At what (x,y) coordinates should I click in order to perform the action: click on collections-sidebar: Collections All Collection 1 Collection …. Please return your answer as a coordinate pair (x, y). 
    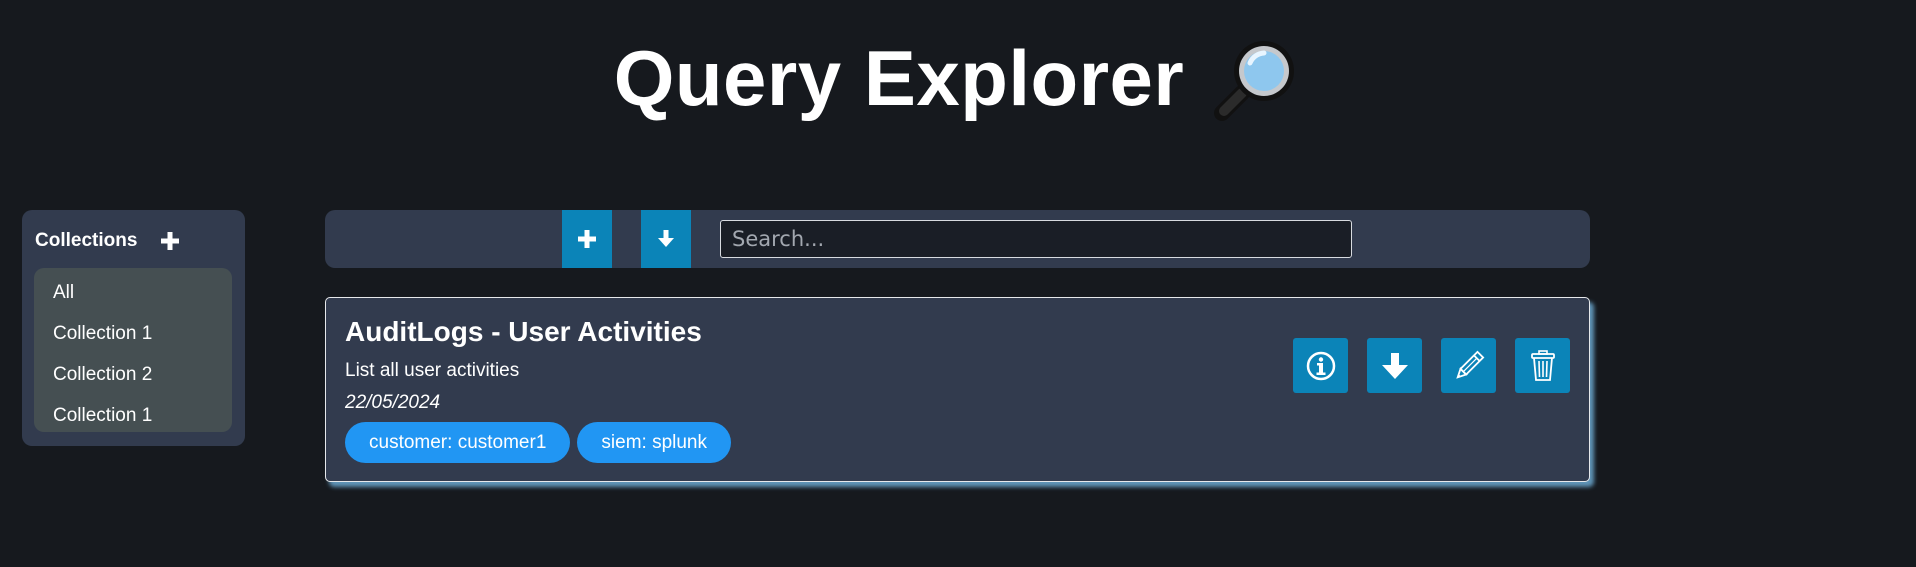
    Looking at the image, I should click on (133, 328).